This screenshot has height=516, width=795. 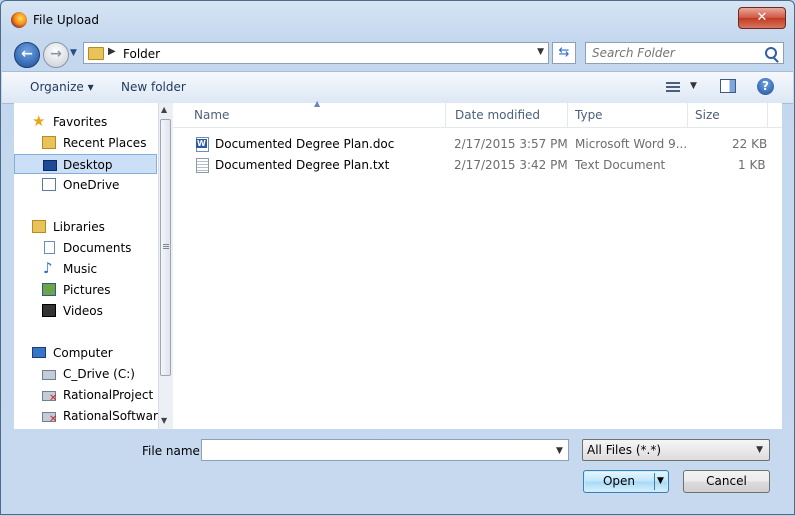 What do you see at coordinates (316, 53) in the screenshot?
I see `address-bar: ▶ Folder ▼` at bounding box center [316, 53].